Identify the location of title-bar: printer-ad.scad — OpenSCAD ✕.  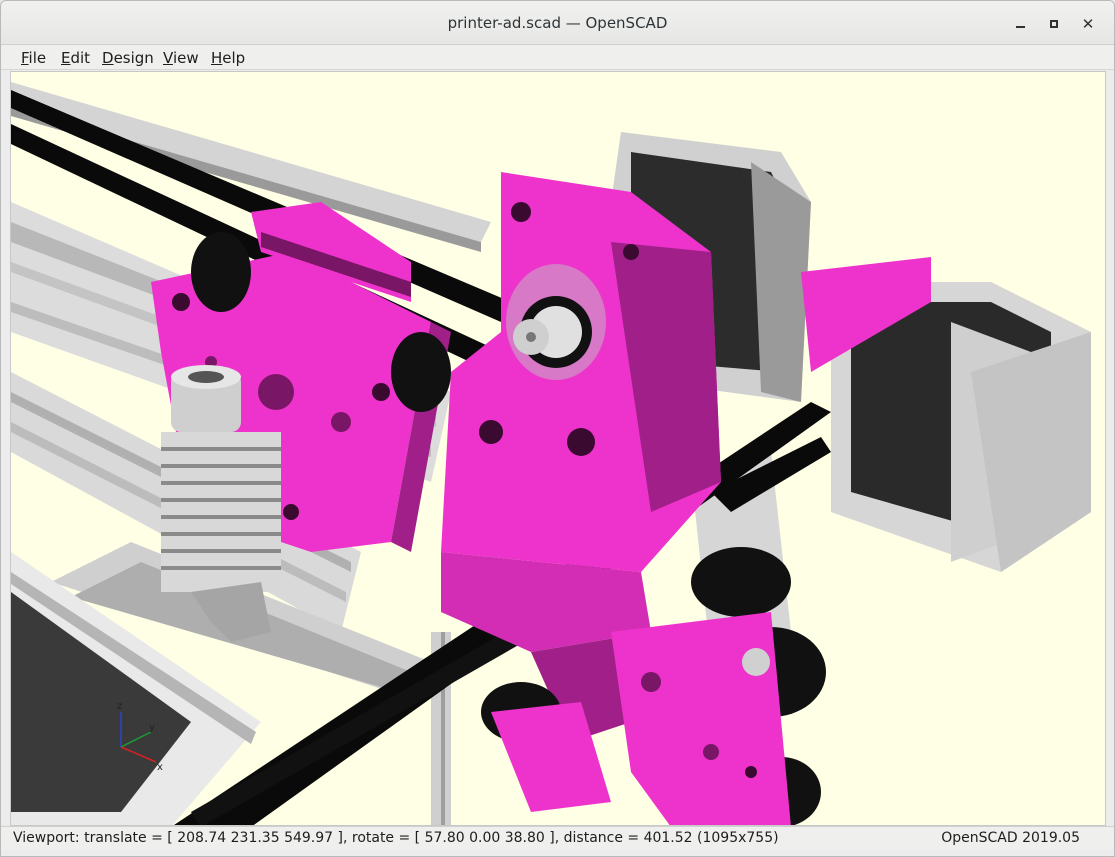
(557, 23).